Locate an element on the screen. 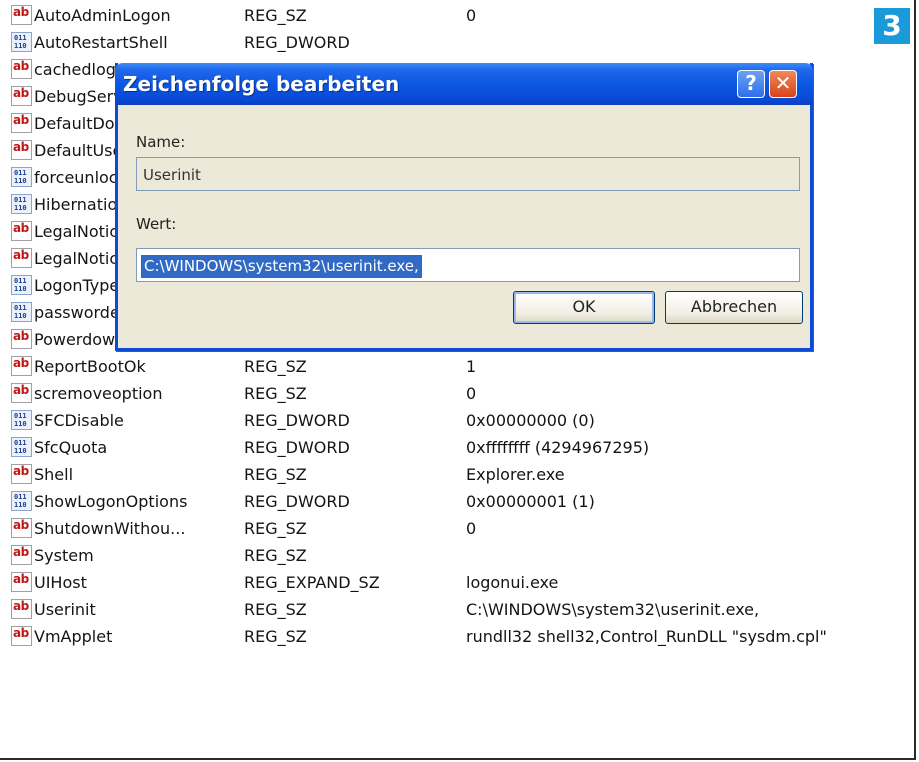  dialog-title: Zeichenfolge bearbeiten is located at coordinates (261, 84).